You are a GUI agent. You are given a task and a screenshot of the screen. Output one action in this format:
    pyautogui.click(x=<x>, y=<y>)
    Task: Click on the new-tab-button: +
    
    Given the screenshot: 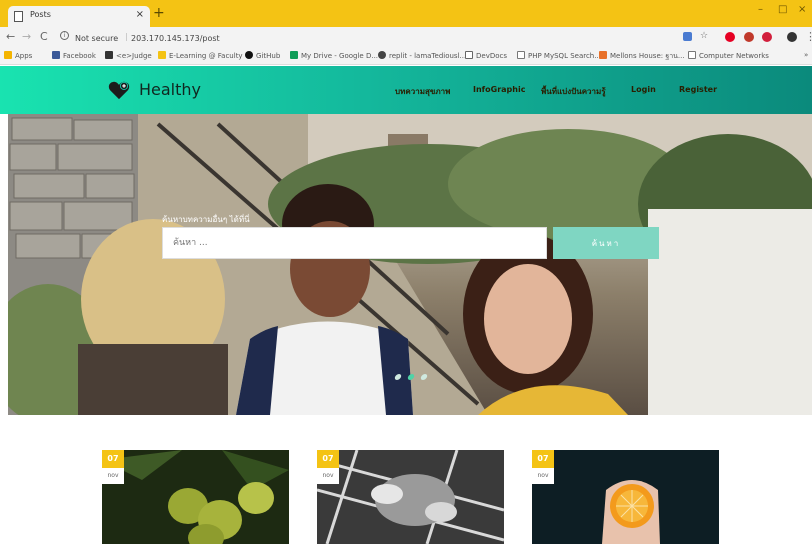 What is the action you would take?
    pyautogui.click(x=159, y=13)
    